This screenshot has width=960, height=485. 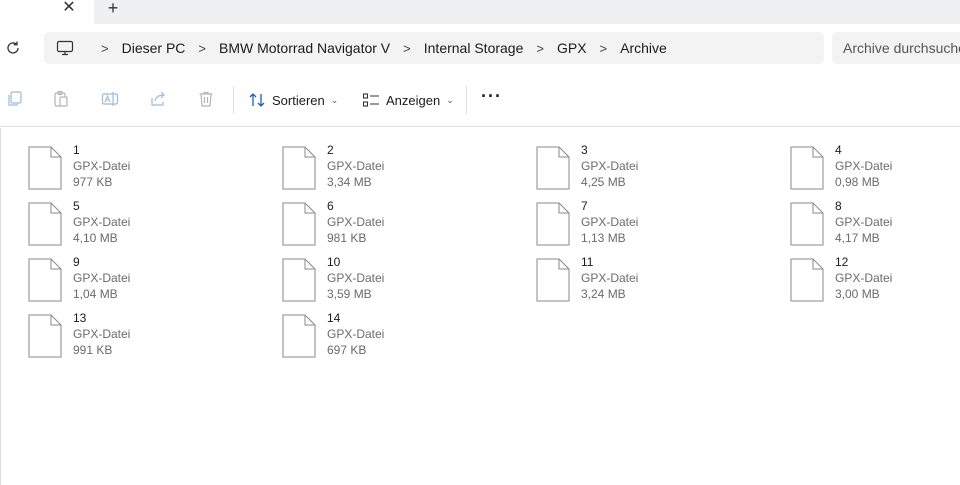 I want to click on file-item: 11 GPX-Datei 3,24 MB, so click(x=656, y=275).